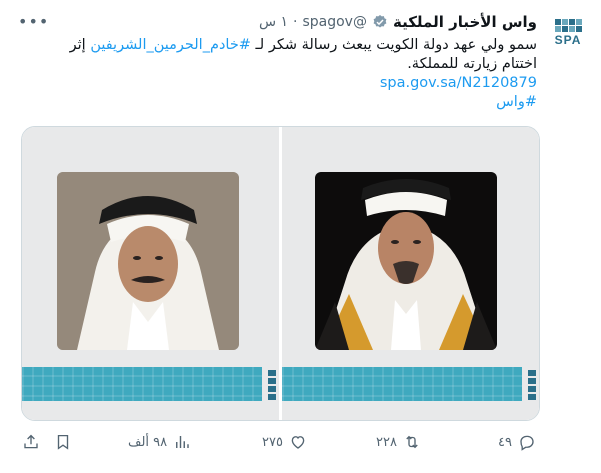  What do you see at coordinates (398, 442) in the screenshot?
I see `retweet-button: ٢٢٨` at bounding box center [398, 442].